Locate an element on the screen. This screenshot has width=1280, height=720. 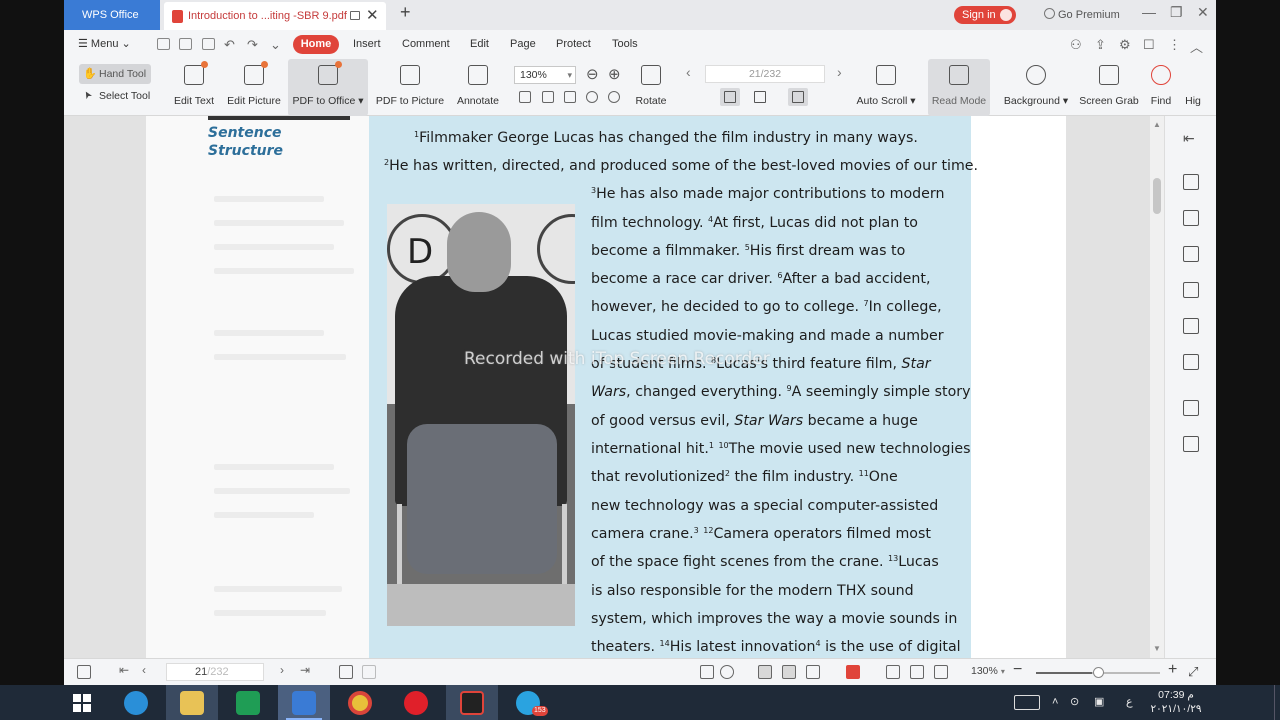
convert-icon is located at coordinates (1191, 182).